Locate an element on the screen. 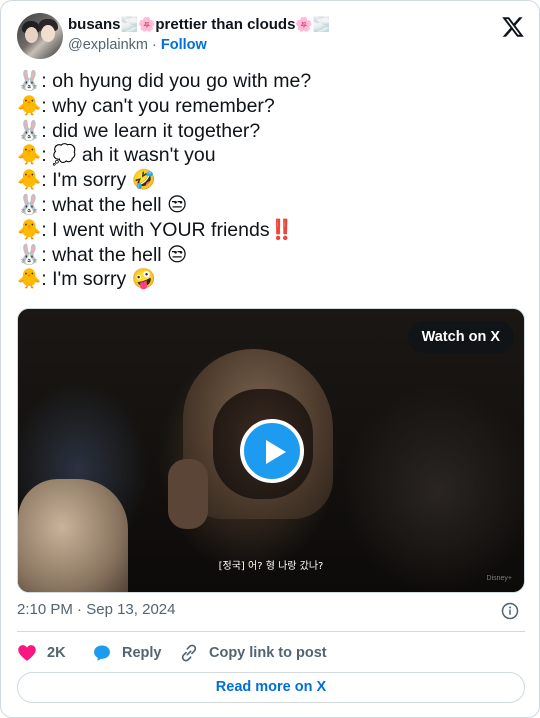  tweet-line: 🐰: oh hyung did you go with me? is located at coordinates (164, 81).